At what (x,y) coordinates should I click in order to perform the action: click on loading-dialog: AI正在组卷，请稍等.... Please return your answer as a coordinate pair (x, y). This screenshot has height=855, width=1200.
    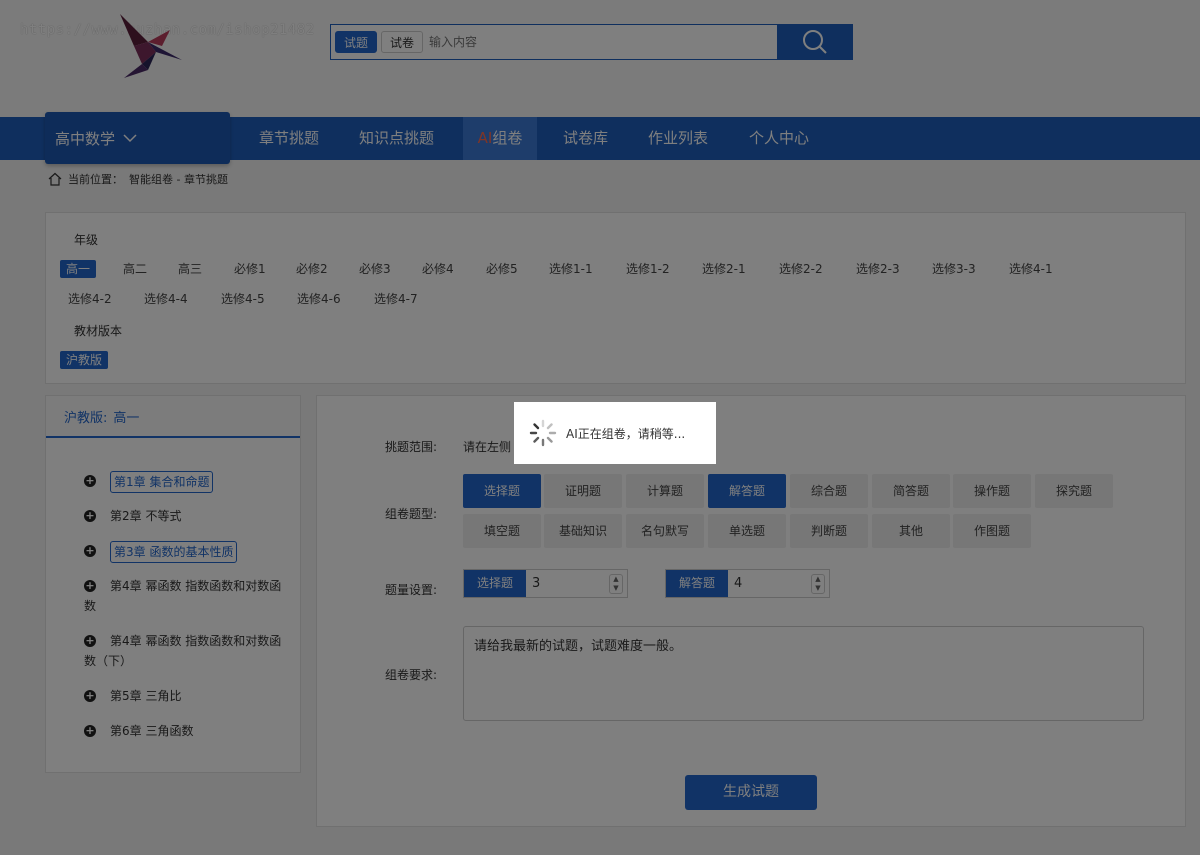
    Looking at the image, I should click on (615, 433).